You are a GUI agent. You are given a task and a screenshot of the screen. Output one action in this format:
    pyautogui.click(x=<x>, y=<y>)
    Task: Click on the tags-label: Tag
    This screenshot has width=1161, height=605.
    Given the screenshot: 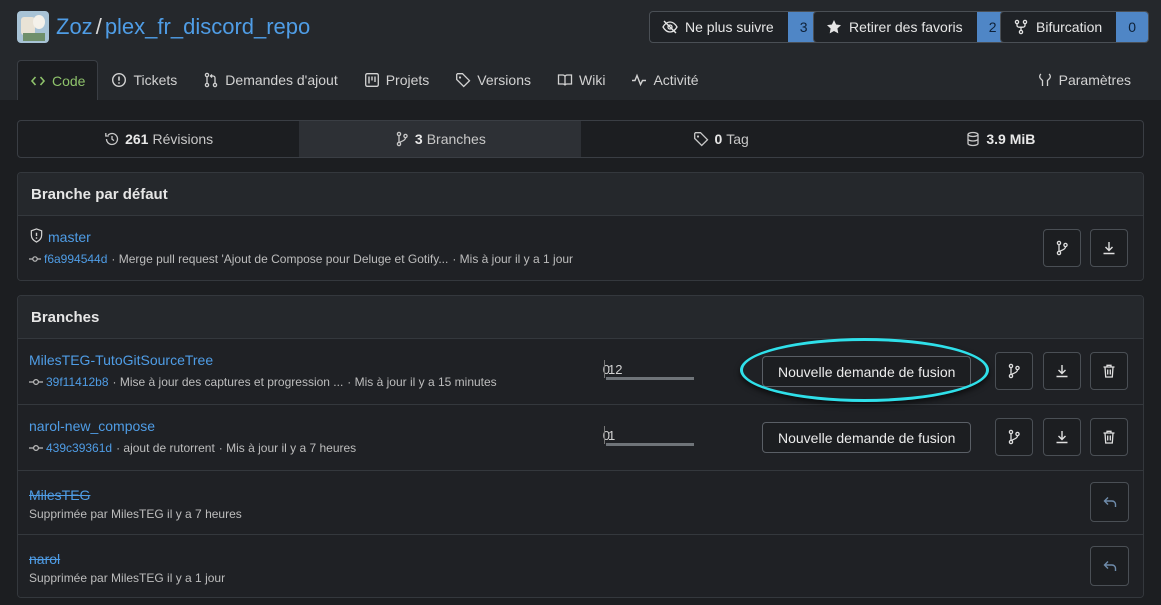 What is the action you would take?
    pyautogui.click(x=737, y=139)
    